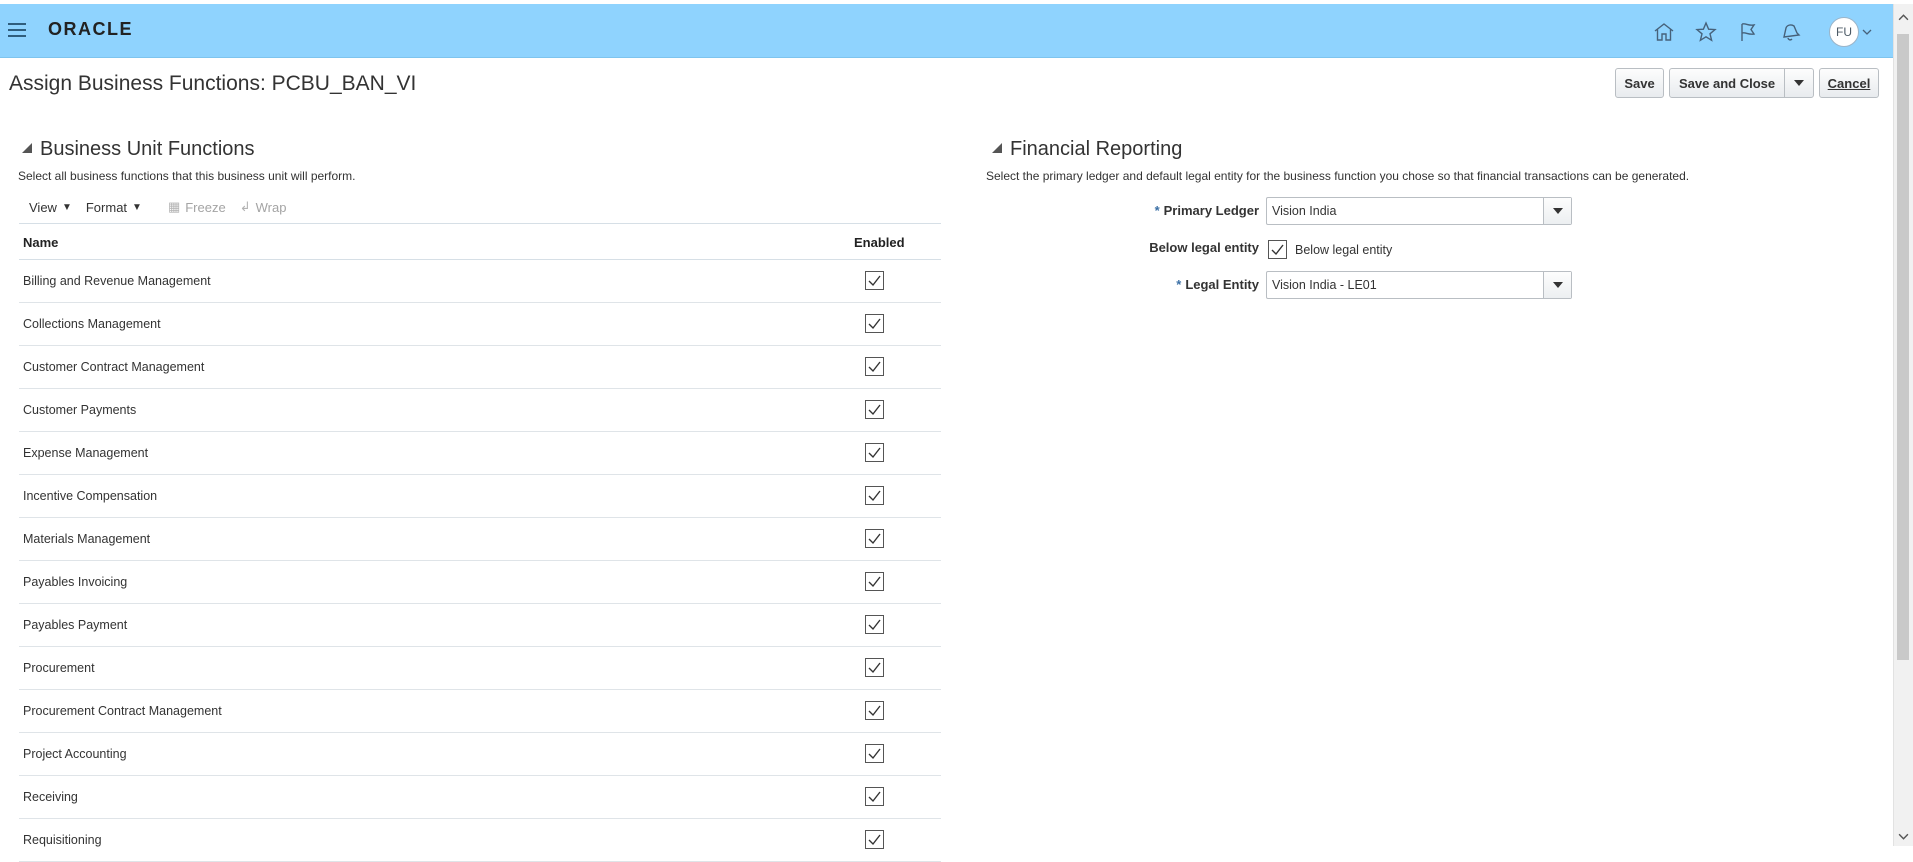 The image size is (1913, 862). I want to click on star-icon, so click(1706, 32).